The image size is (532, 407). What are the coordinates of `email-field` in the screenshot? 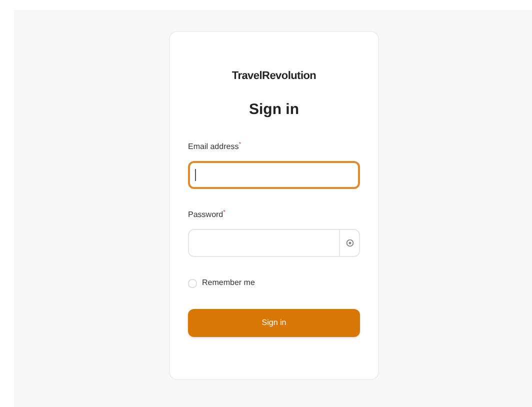 It's located at (274, 175).